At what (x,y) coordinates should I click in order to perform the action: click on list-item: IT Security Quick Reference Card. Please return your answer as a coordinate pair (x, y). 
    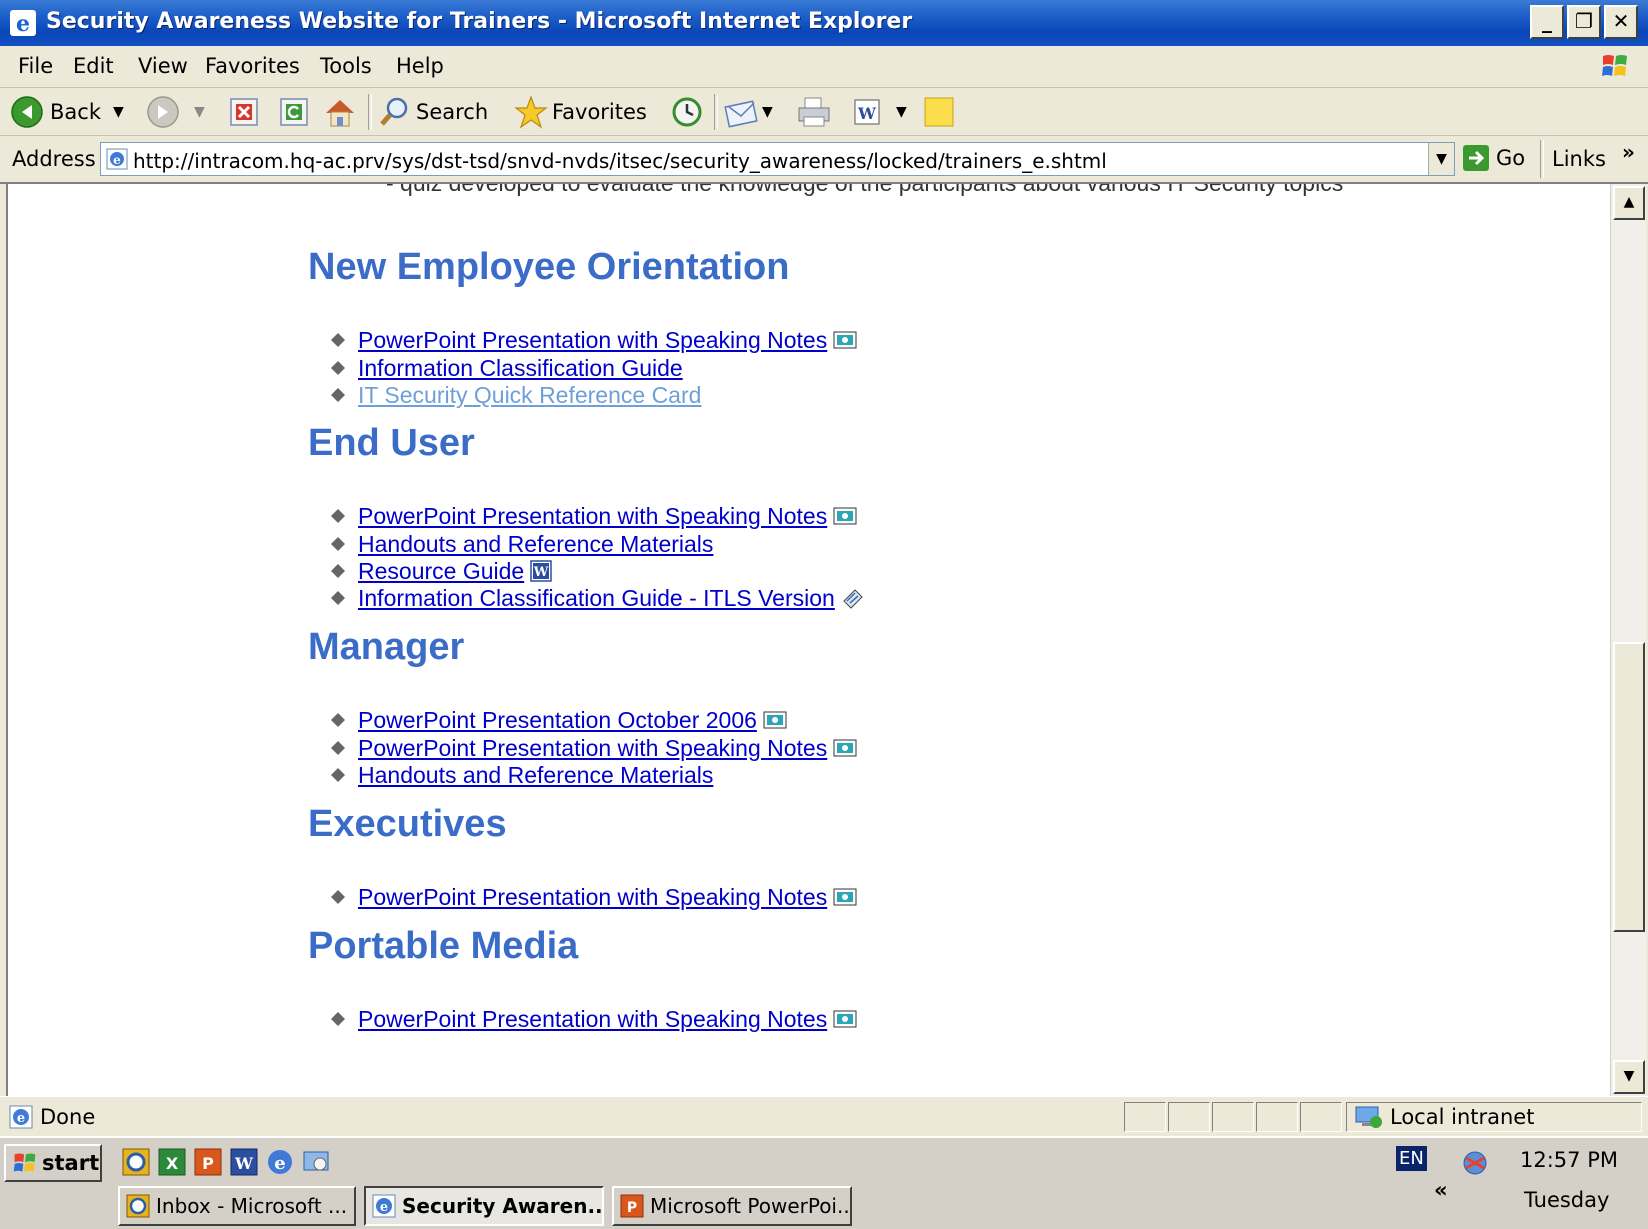
    Looking at the image, I should click on (515, 395).